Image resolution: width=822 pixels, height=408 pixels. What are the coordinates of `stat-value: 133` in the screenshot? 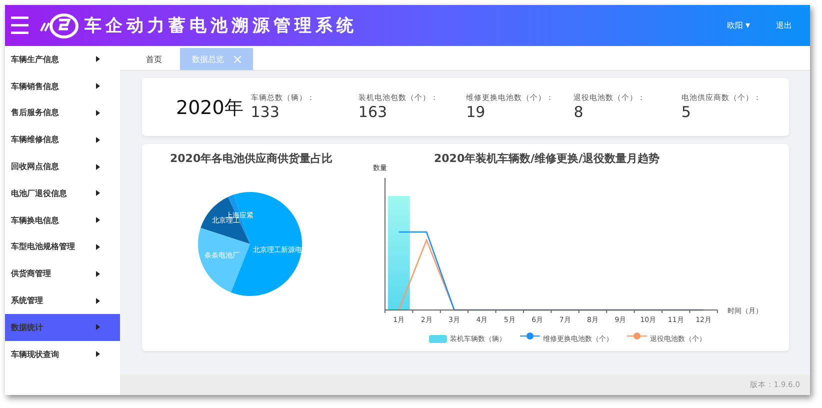 It's located at (265, 112).